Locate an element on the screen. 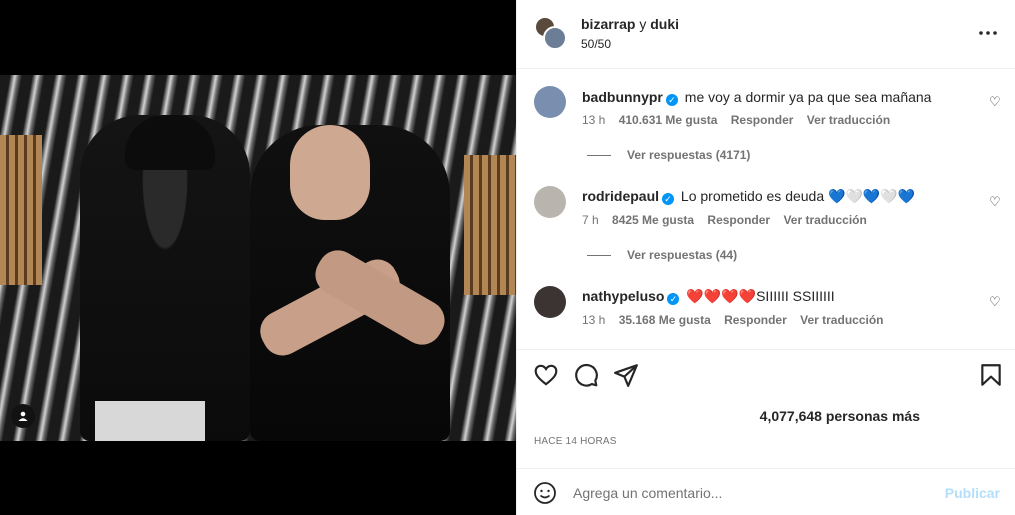 The image size is (1015, 515). emoji-icon is located at coordinates (545, 493).